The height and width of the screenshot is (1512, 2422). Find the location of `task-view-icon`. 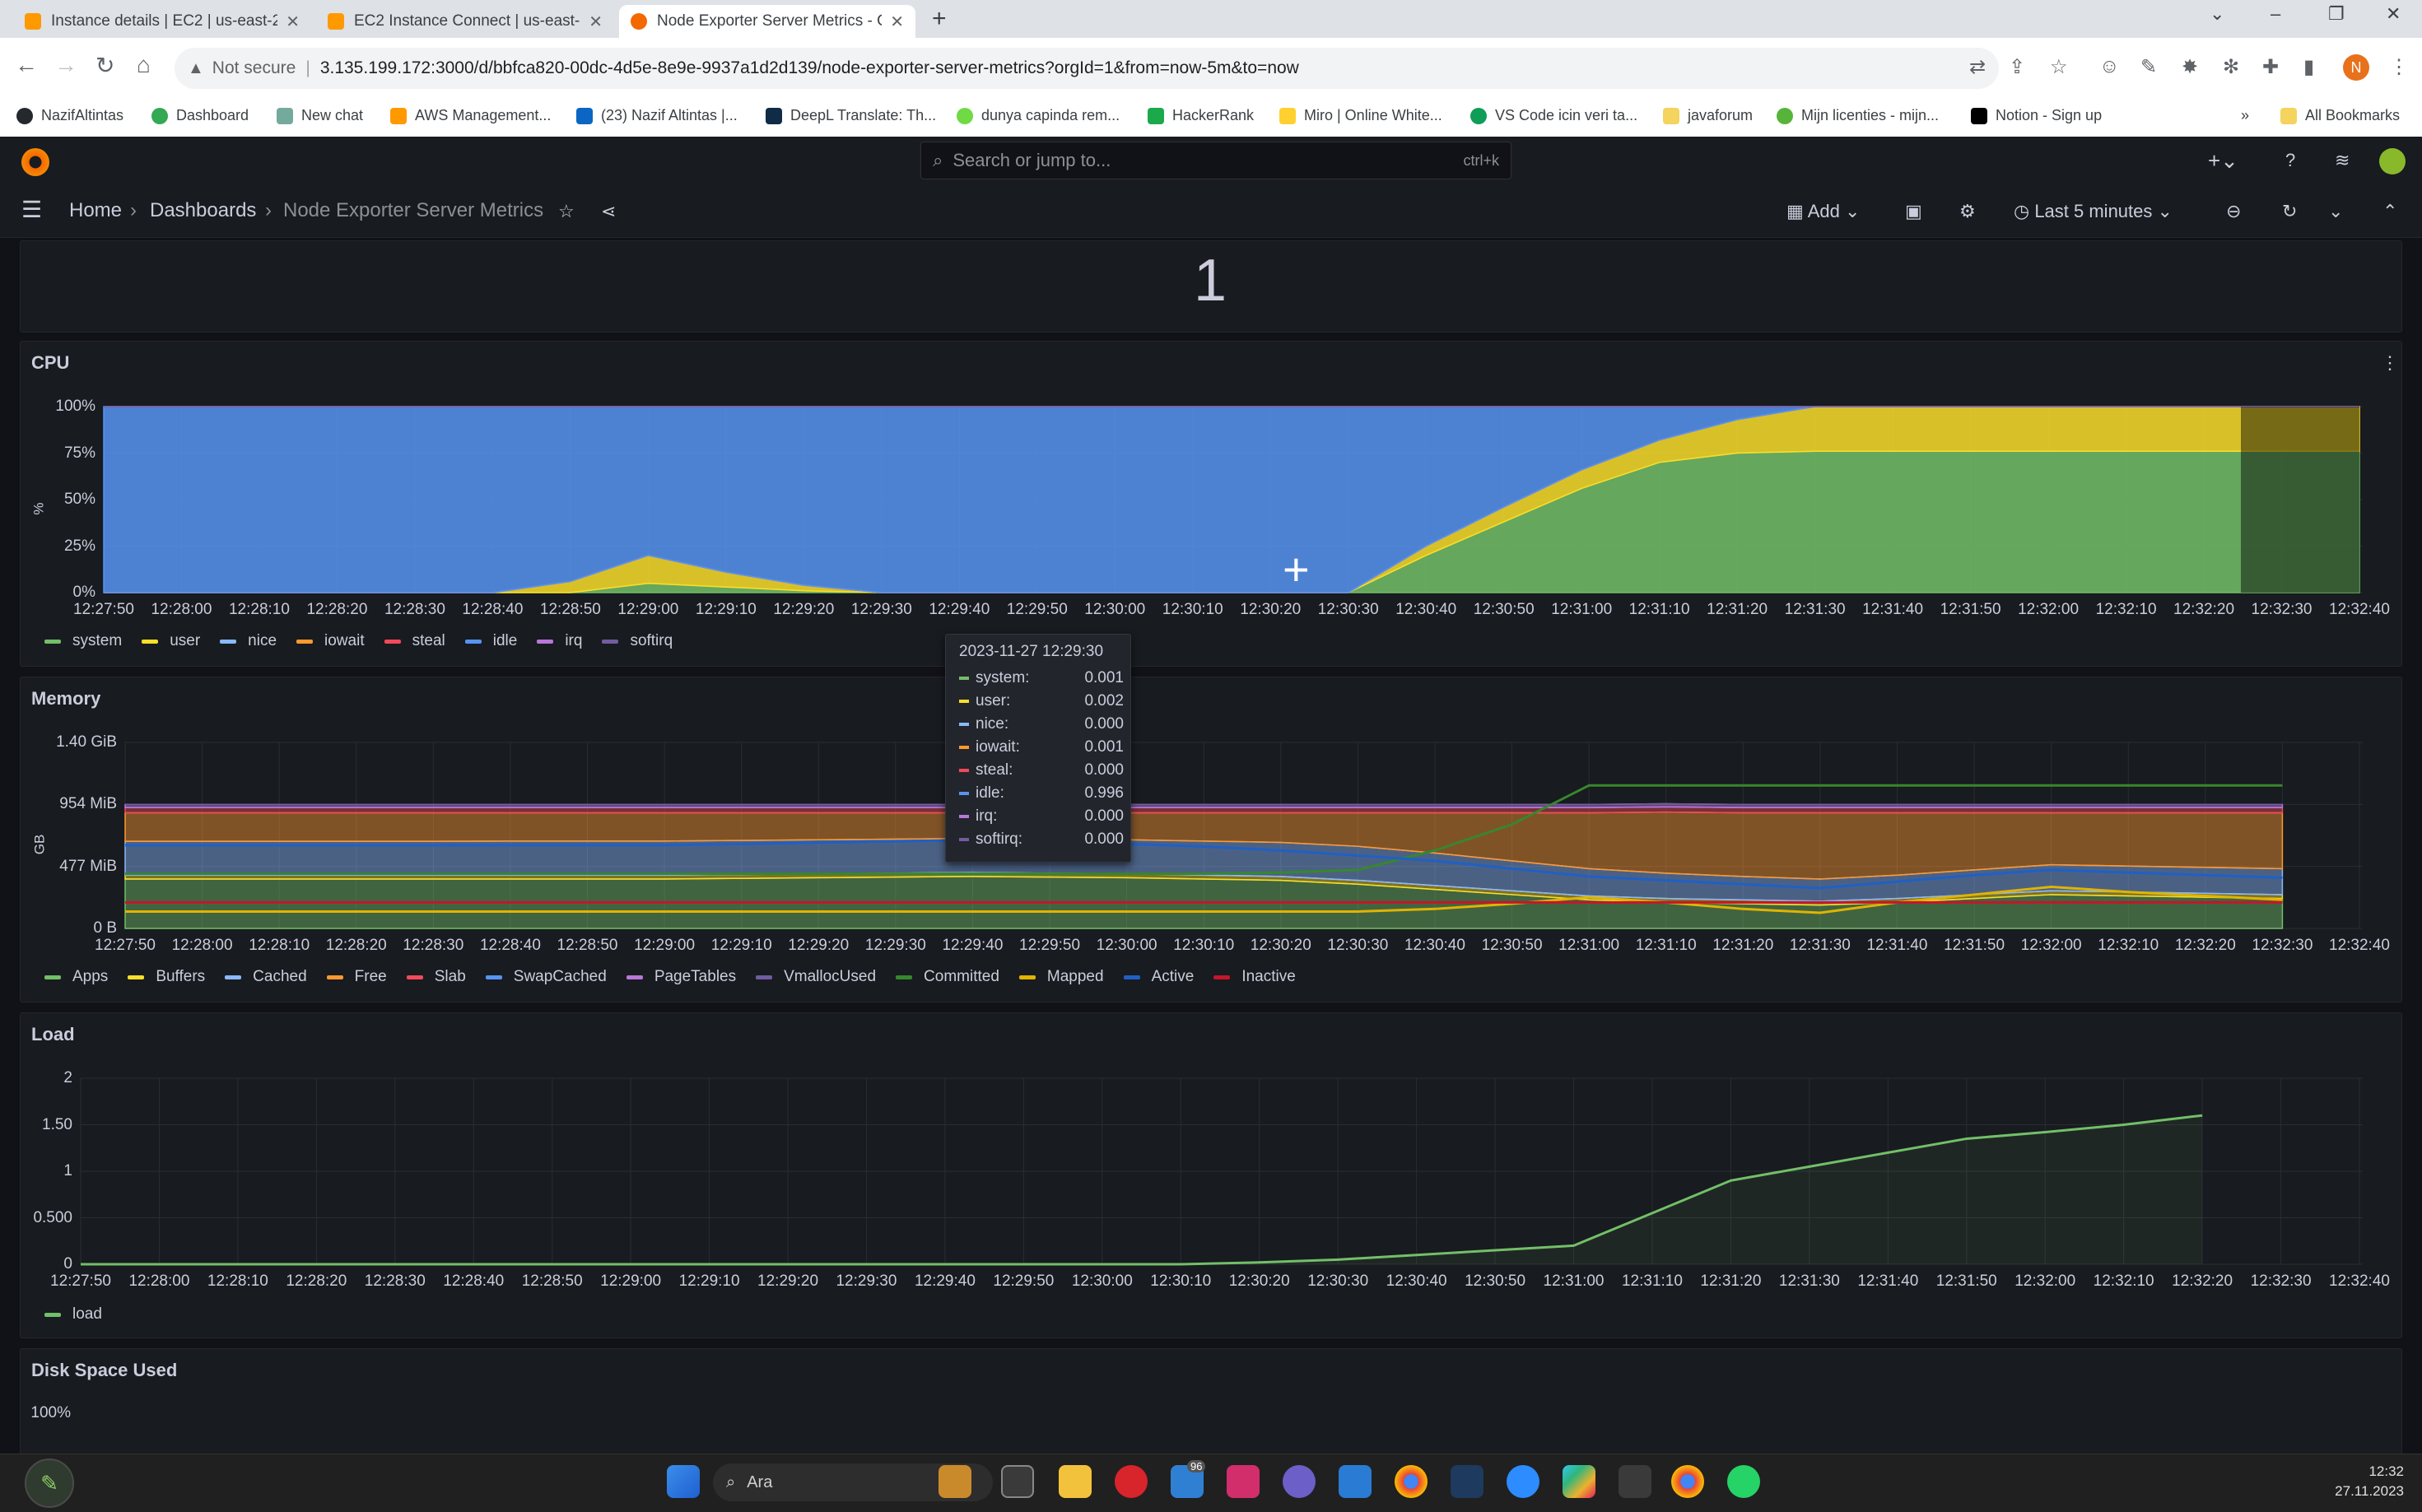

task-view-icon is located at coordinates (1017, 1481).